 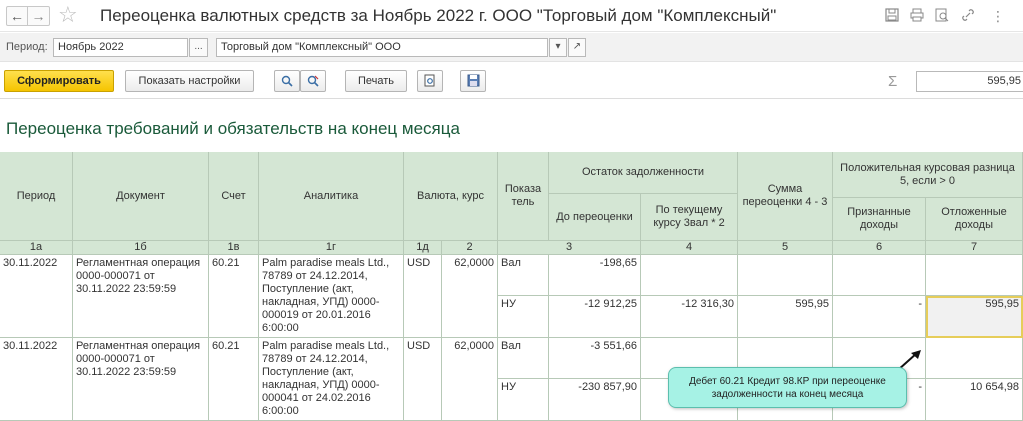 What do you see at coordinates (879, 248) in the screenshot?
I see `col-number: 6` at bounding box center [879, 248].